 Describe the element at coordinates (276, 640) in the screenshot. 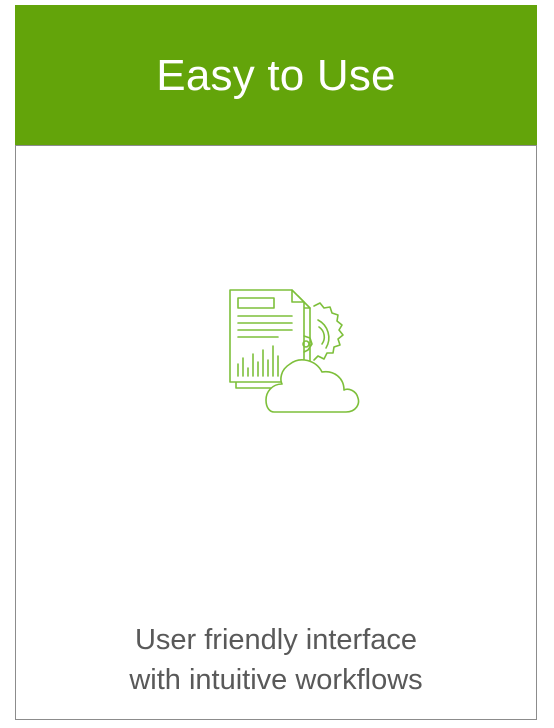

I see `description-line-1: User friendly interface` at that location.